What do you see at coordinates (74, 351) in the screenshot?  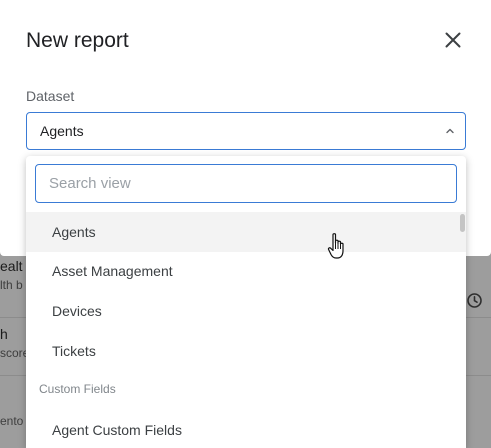 I see `option-label: Tickets` at bounding box center [74, 351].